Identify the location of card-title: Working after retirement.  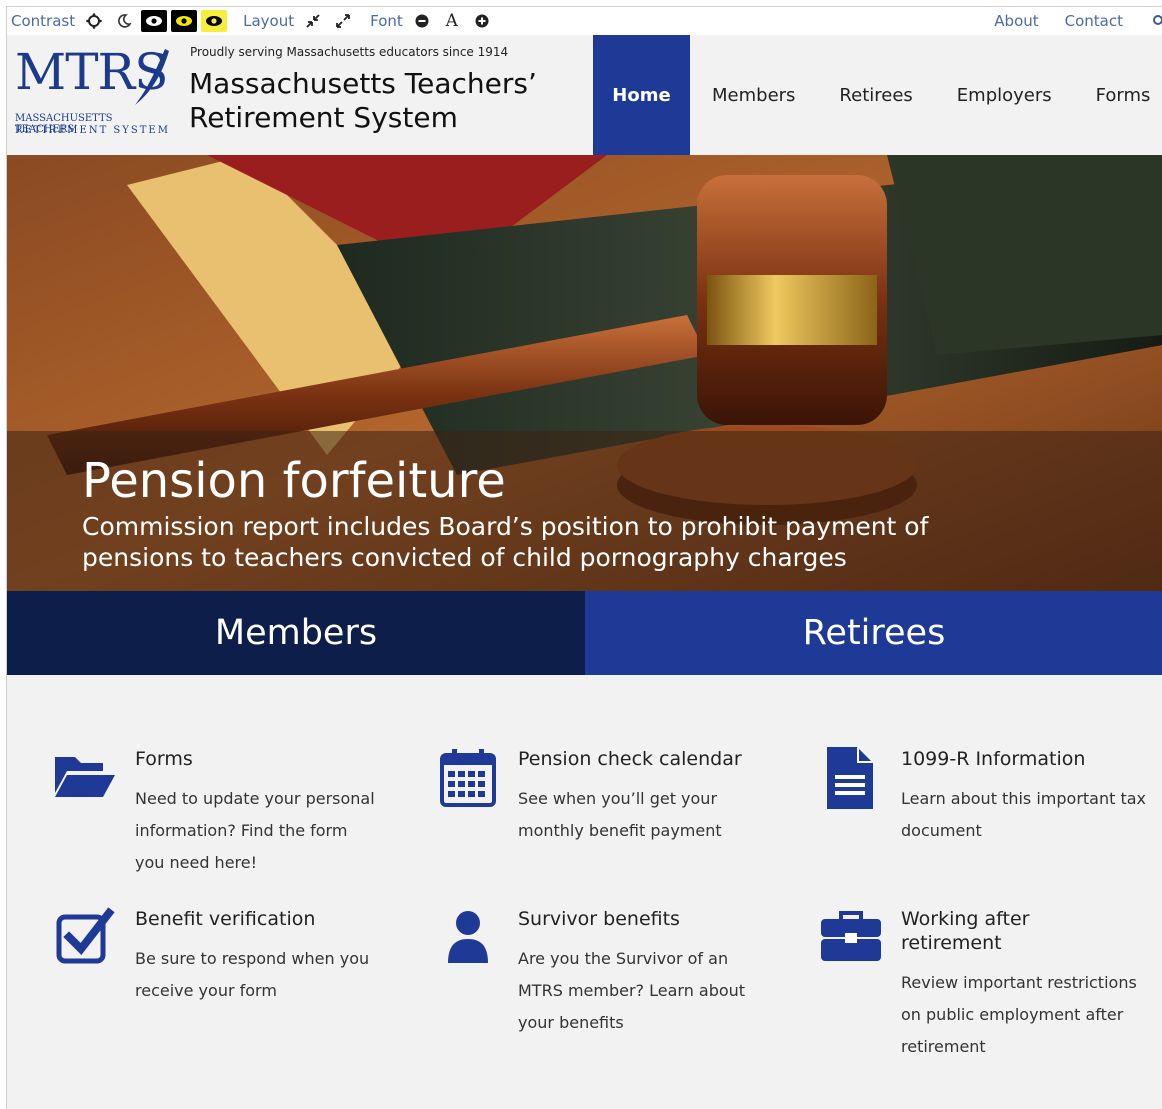
(965, 931).